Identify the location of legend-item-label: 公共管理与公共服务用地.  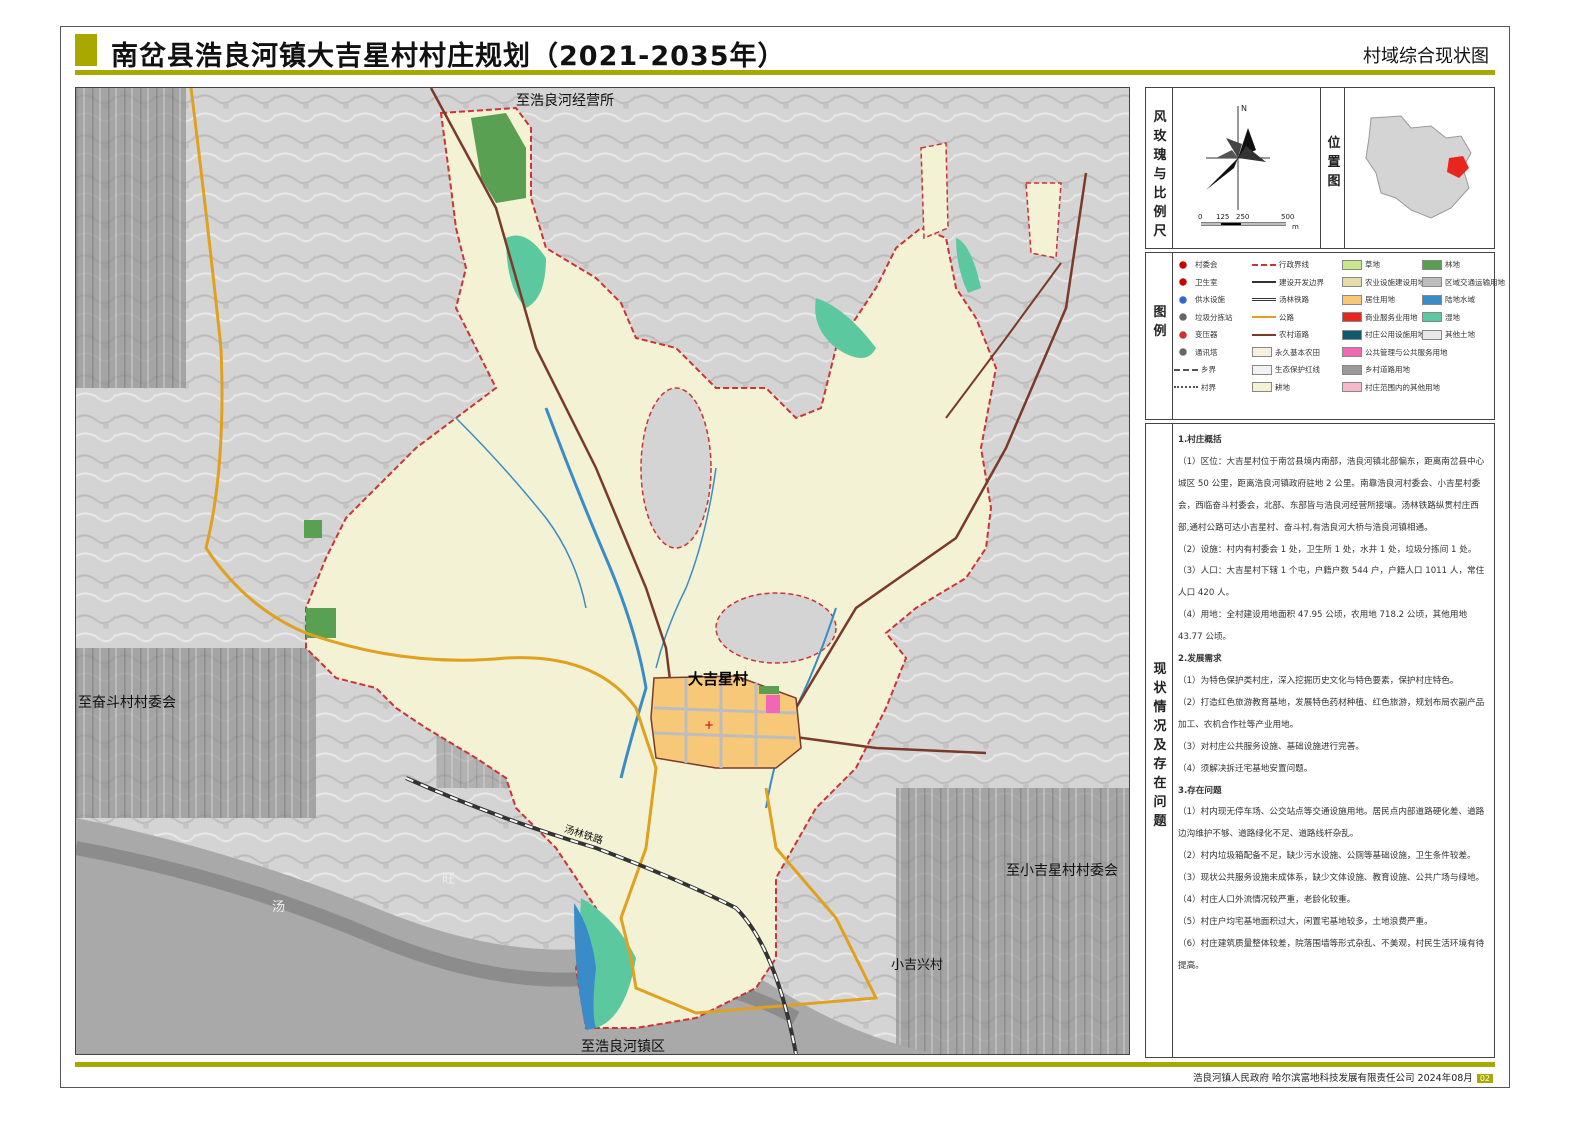
(1406, 352).